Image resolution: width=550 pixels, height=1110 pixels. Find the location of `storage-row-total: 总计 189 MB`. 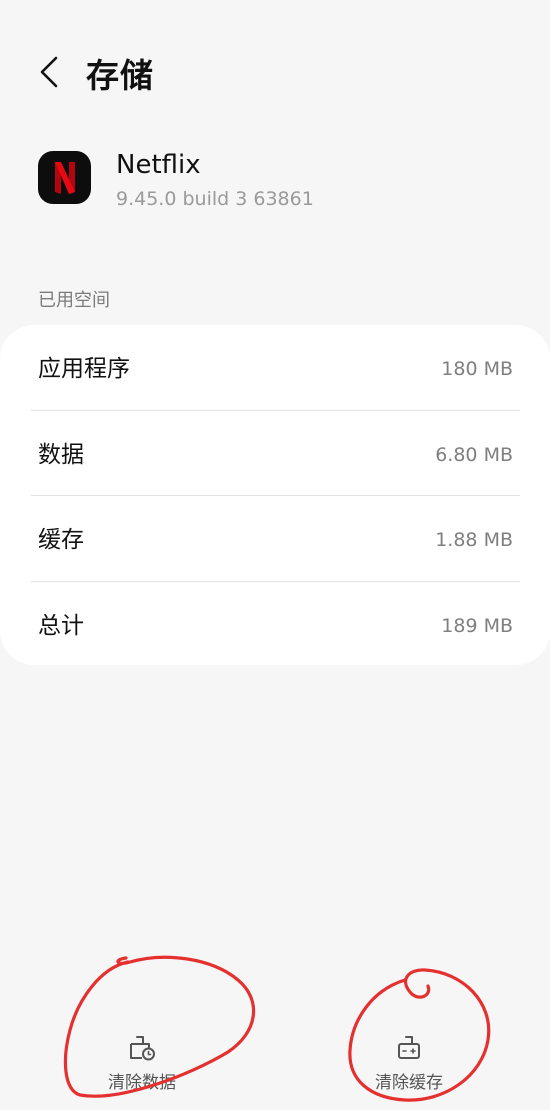

storage-row-total: 总计 189 MB is located at coordinates (275, 626).